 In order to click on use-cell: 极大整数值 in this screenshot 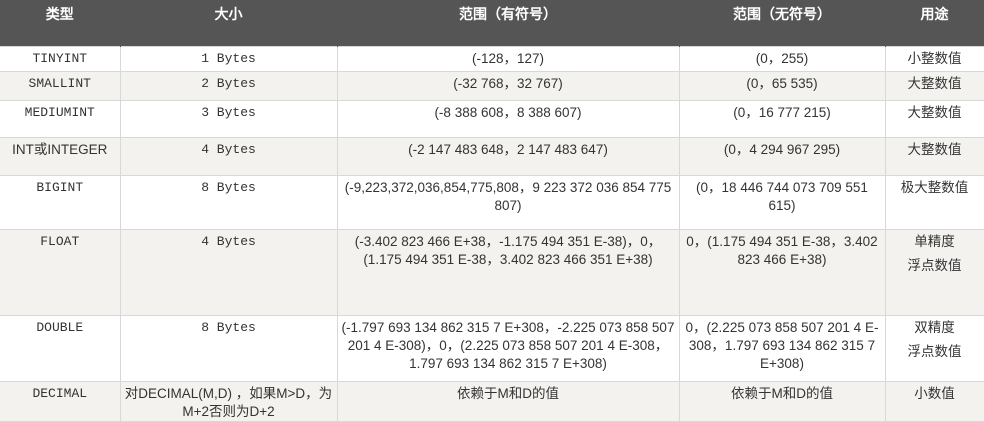, I will do `click(934, 202)`.